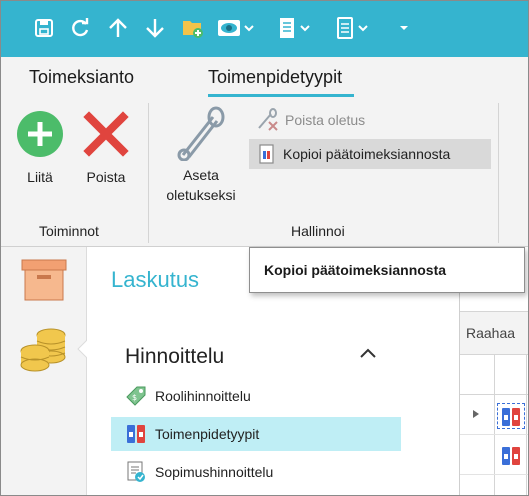 The image size is (529, 496). Describe the element at coordinates (201, 185) in the screenshot. I see `set-default-label: Aseta oletukseksi` at that location.